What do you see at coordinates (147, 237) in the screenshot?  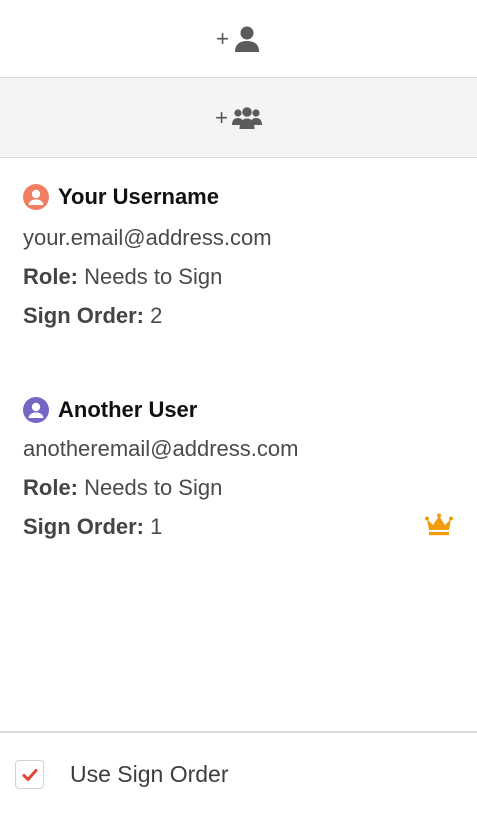 I see `signer-email: your.email@address.com` at bounding box center [147, 237].